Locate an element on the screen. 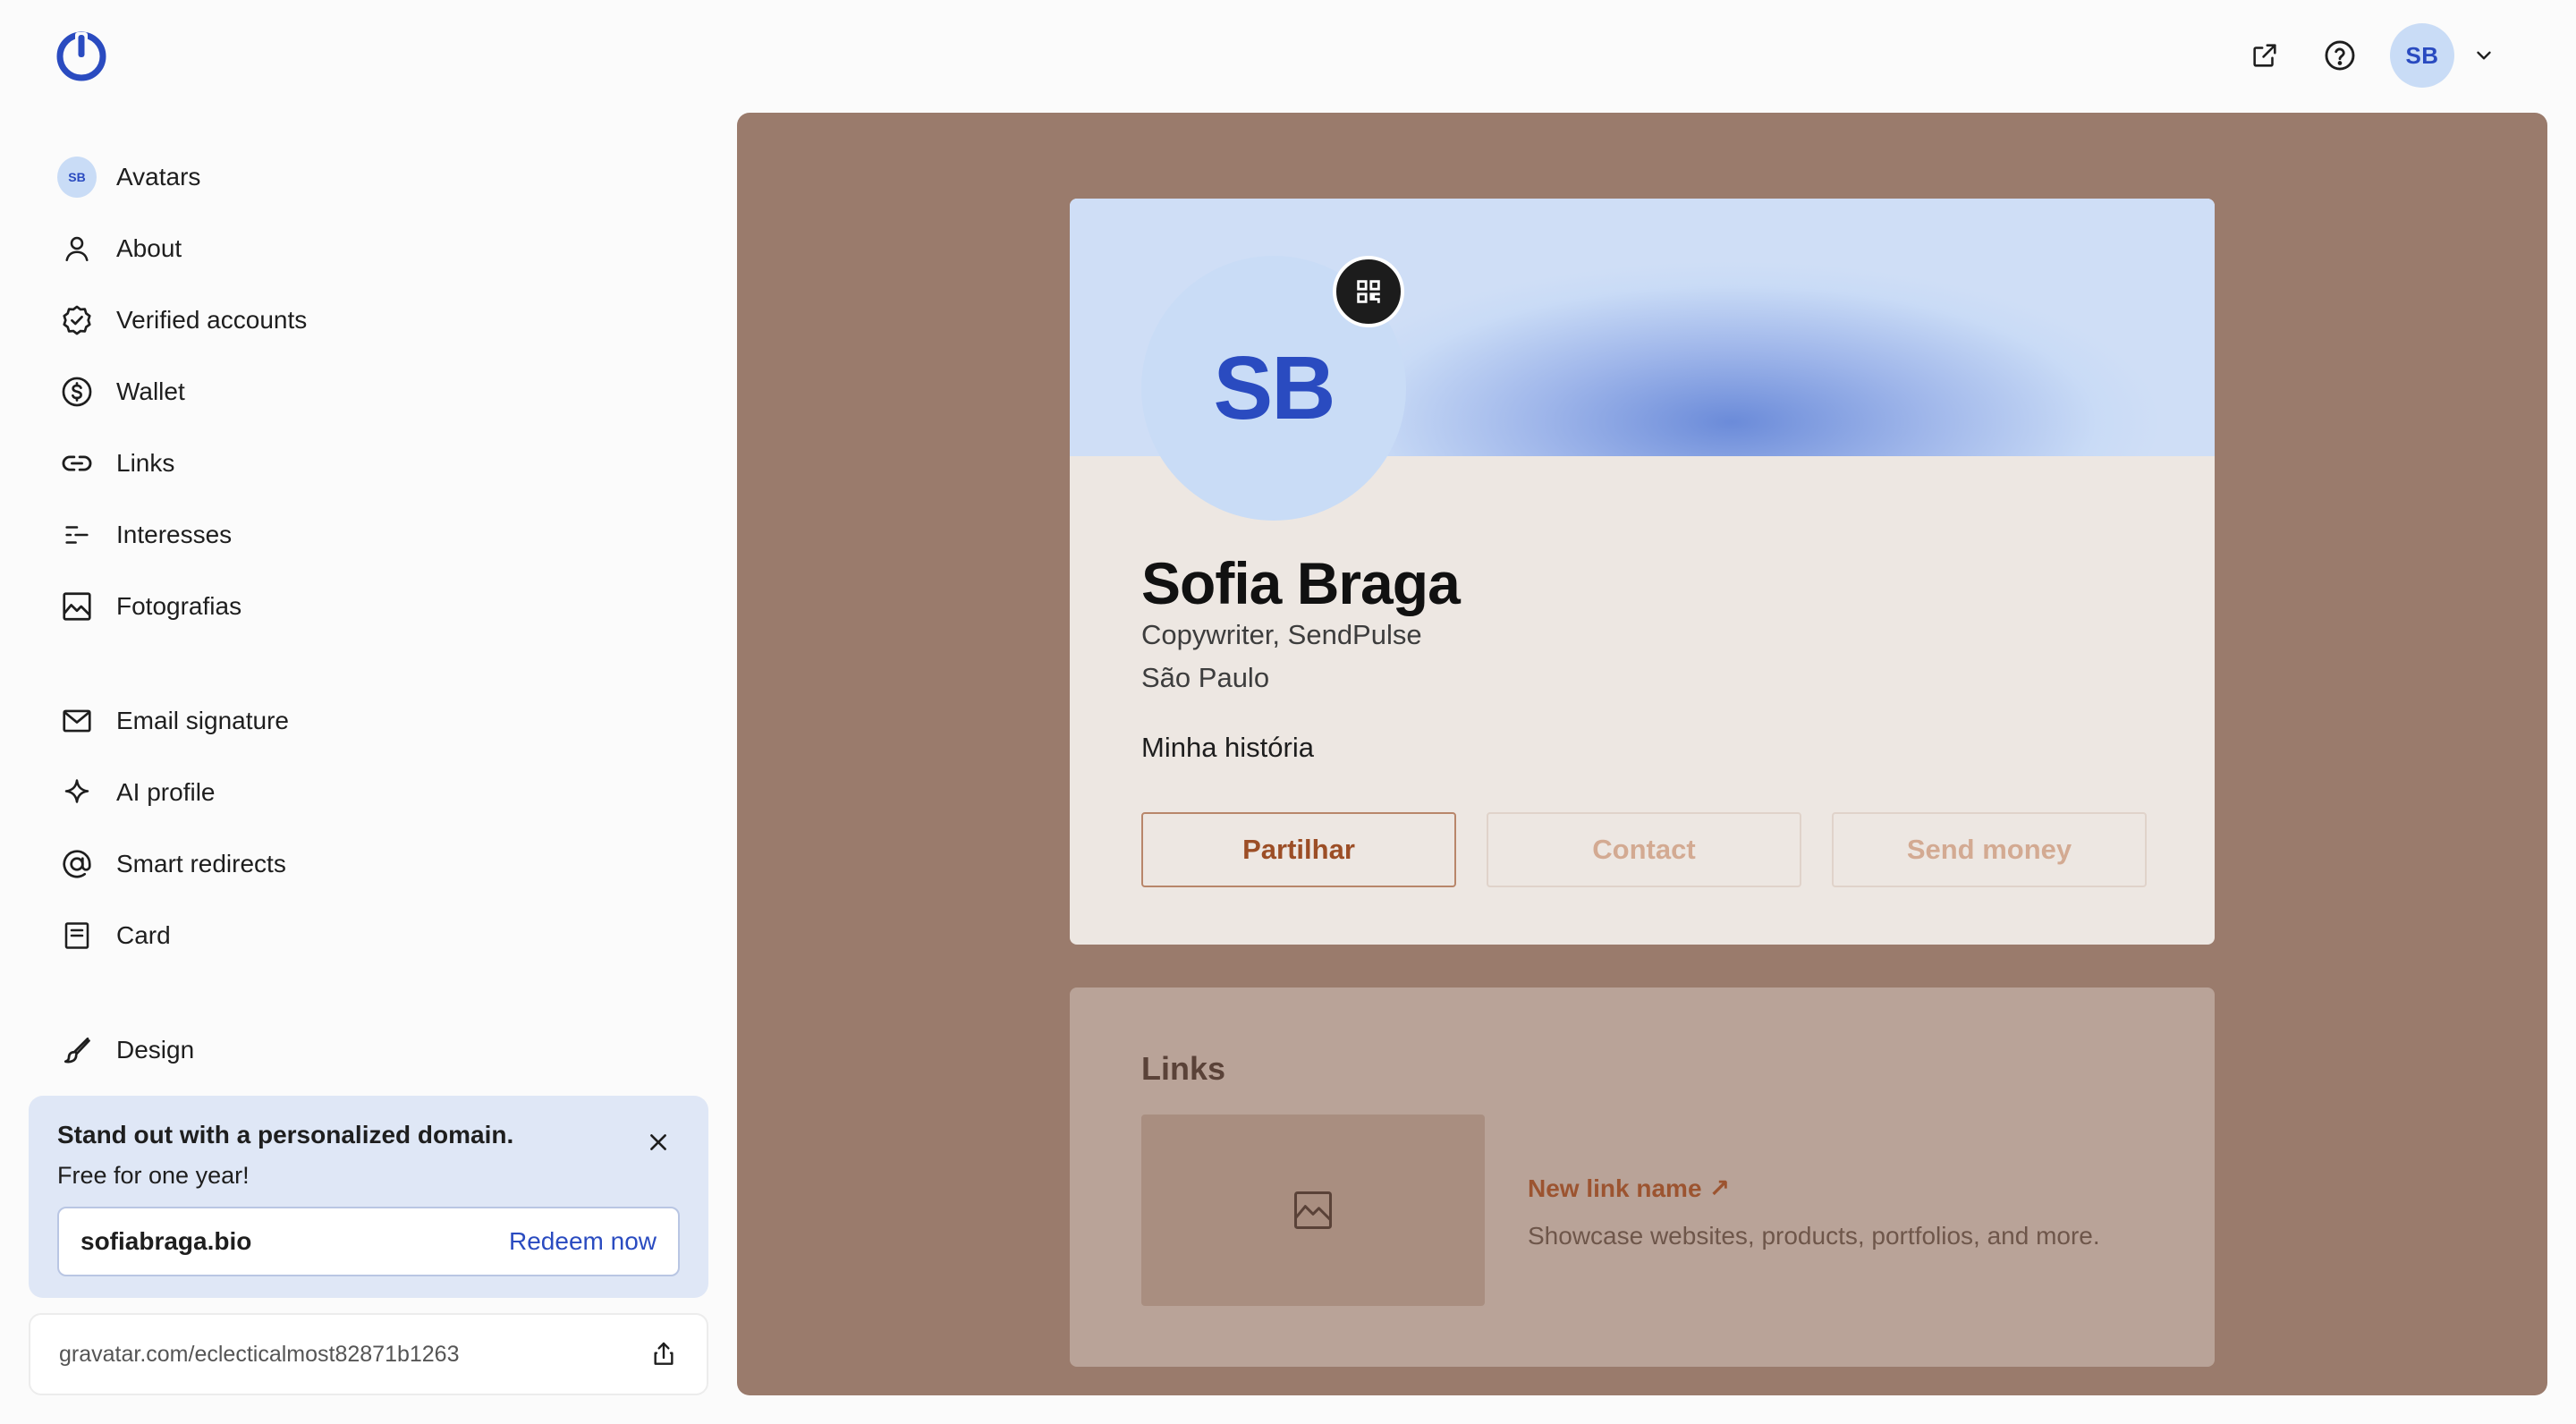 The image size is (2576, 1424). interests-icon is located at coordinates (77, 535).